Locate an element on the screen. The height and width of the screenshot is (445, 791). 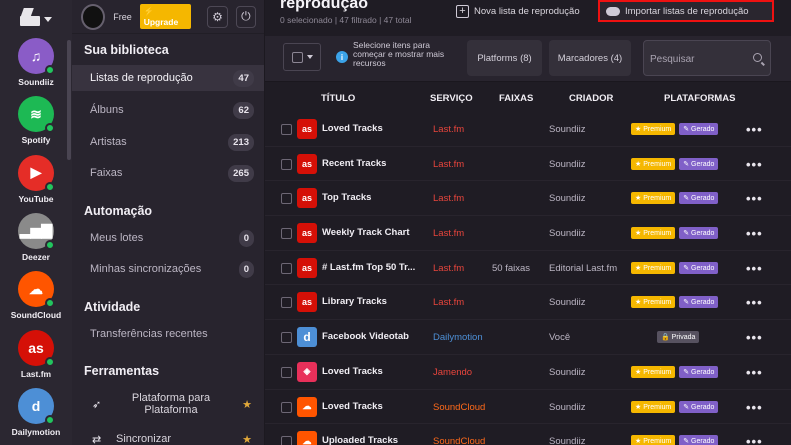
sidebar-item-recent-transfers: Transferências recentes is located at coordinates (168, 334).